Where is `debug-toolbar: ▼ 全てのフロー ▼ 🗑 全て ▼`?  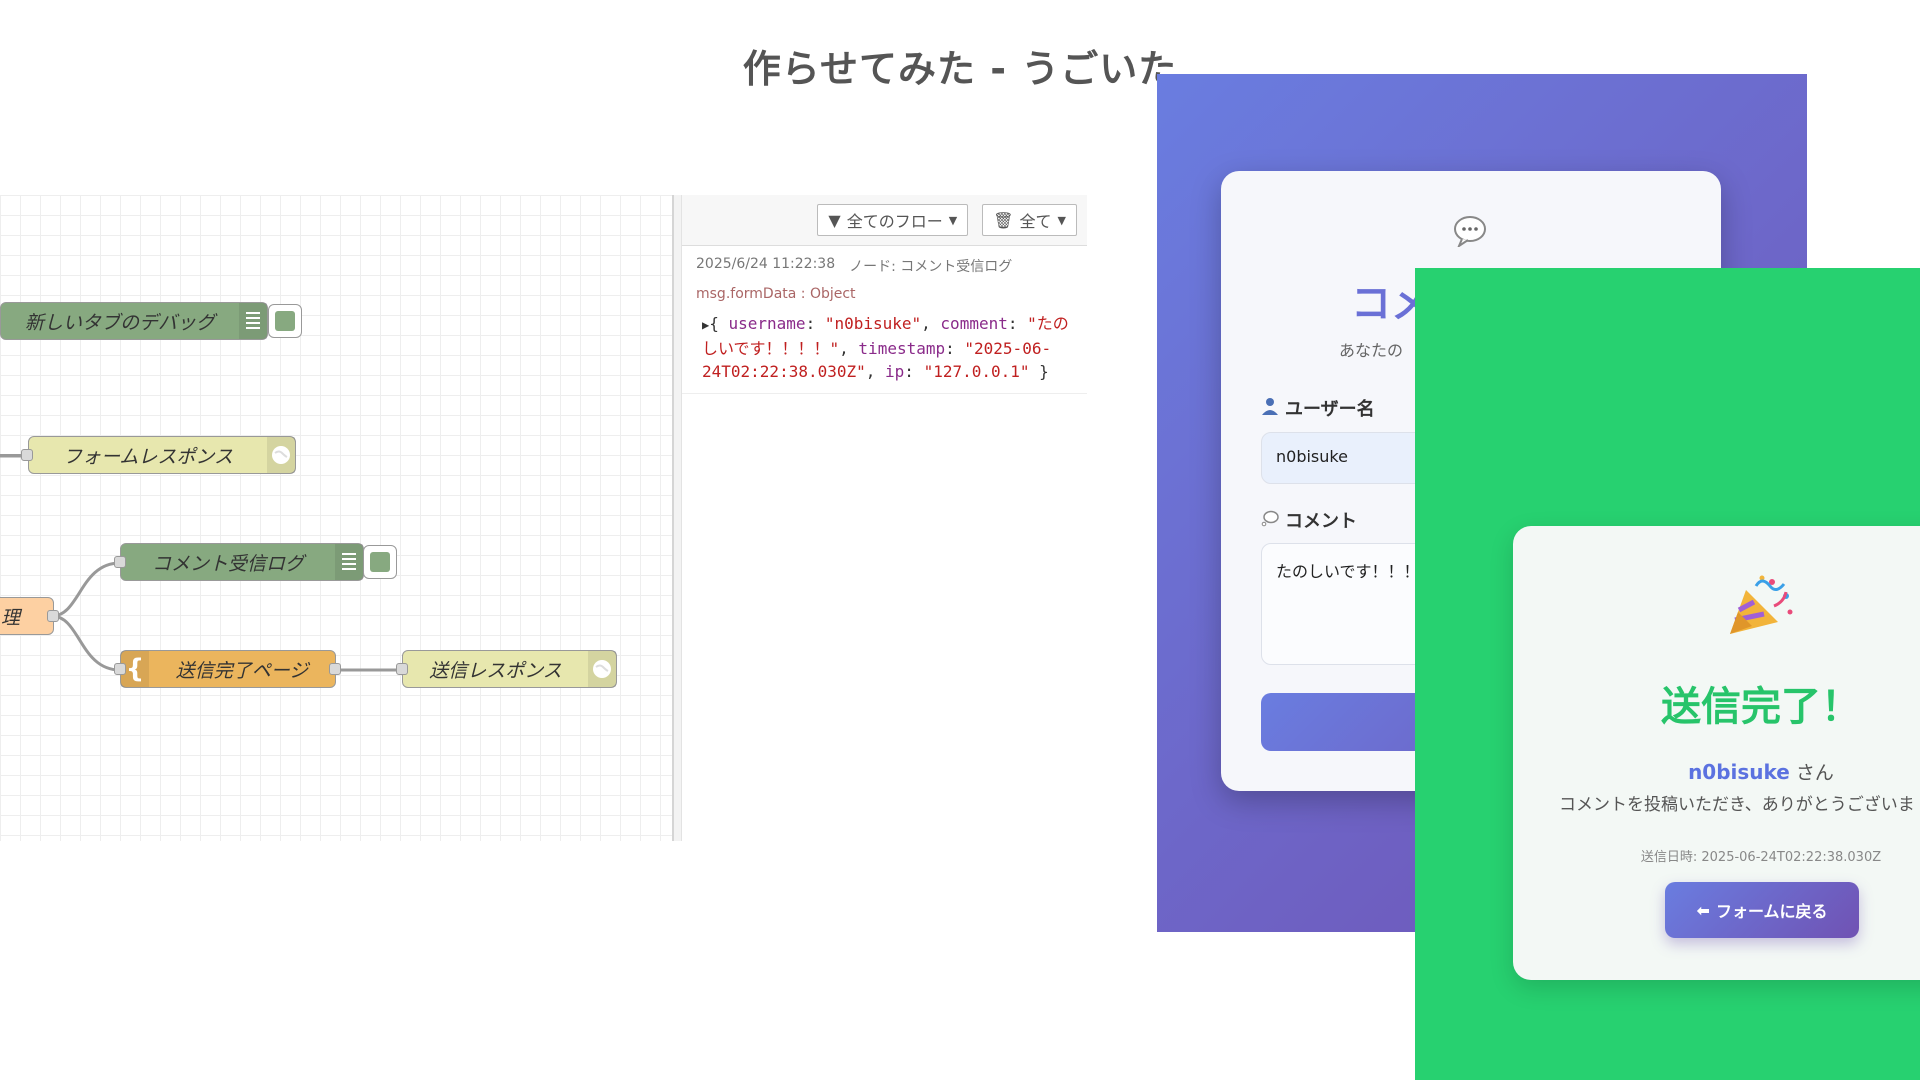 debug-toolbar: ▼ 全てのフロー ▼ 🗑 全て ▼ is located at coordinates (884, 220).